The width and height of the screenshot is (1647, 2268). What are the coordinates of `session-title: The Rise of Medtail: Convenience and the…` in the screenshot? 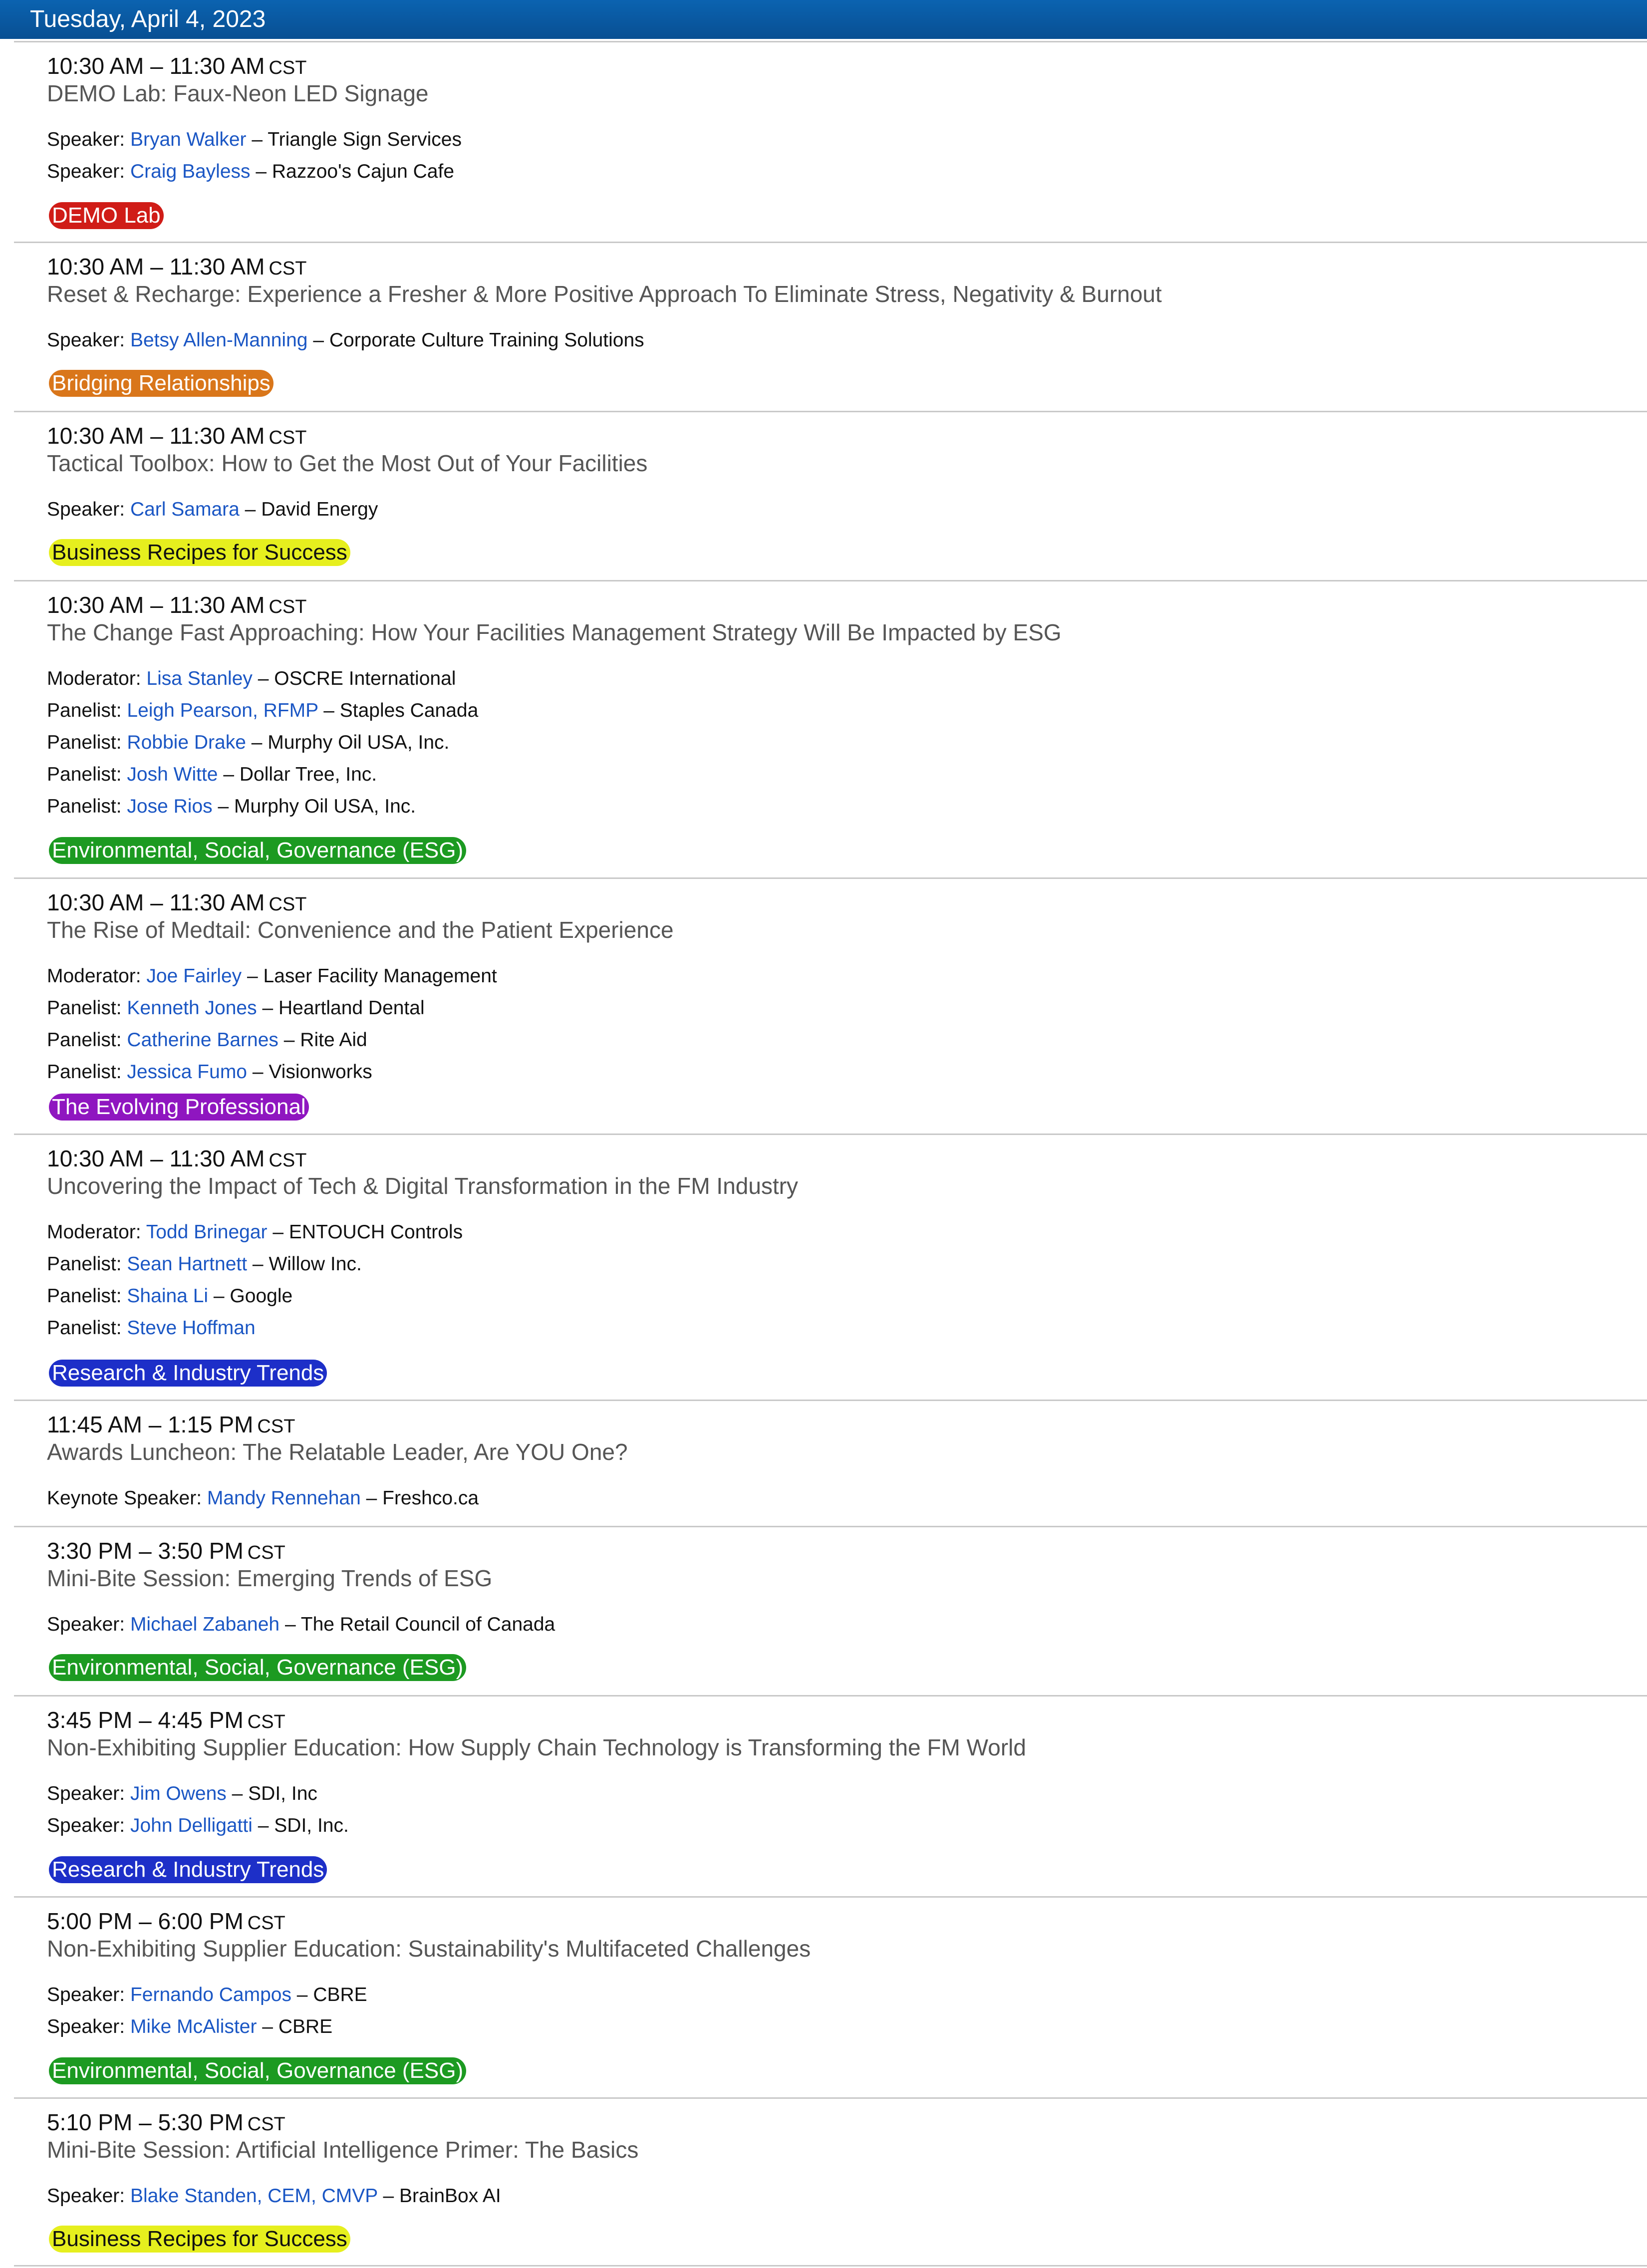 It's located at (360, 930).